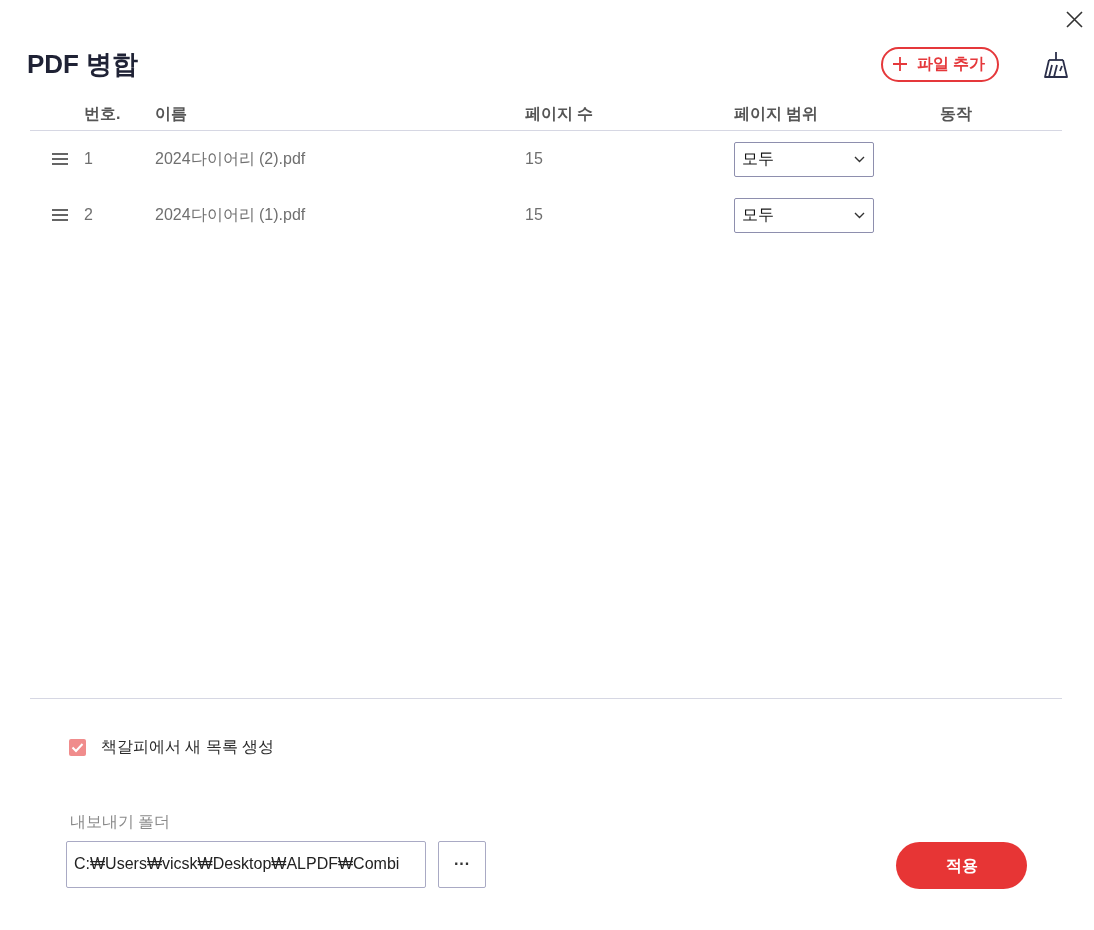 This screenshot has height=930, width=1094. What do you see at coordinates (777, 114) in the screenshot?
I see `column-header: 페이지 범위` at bounding box center [777, 114].